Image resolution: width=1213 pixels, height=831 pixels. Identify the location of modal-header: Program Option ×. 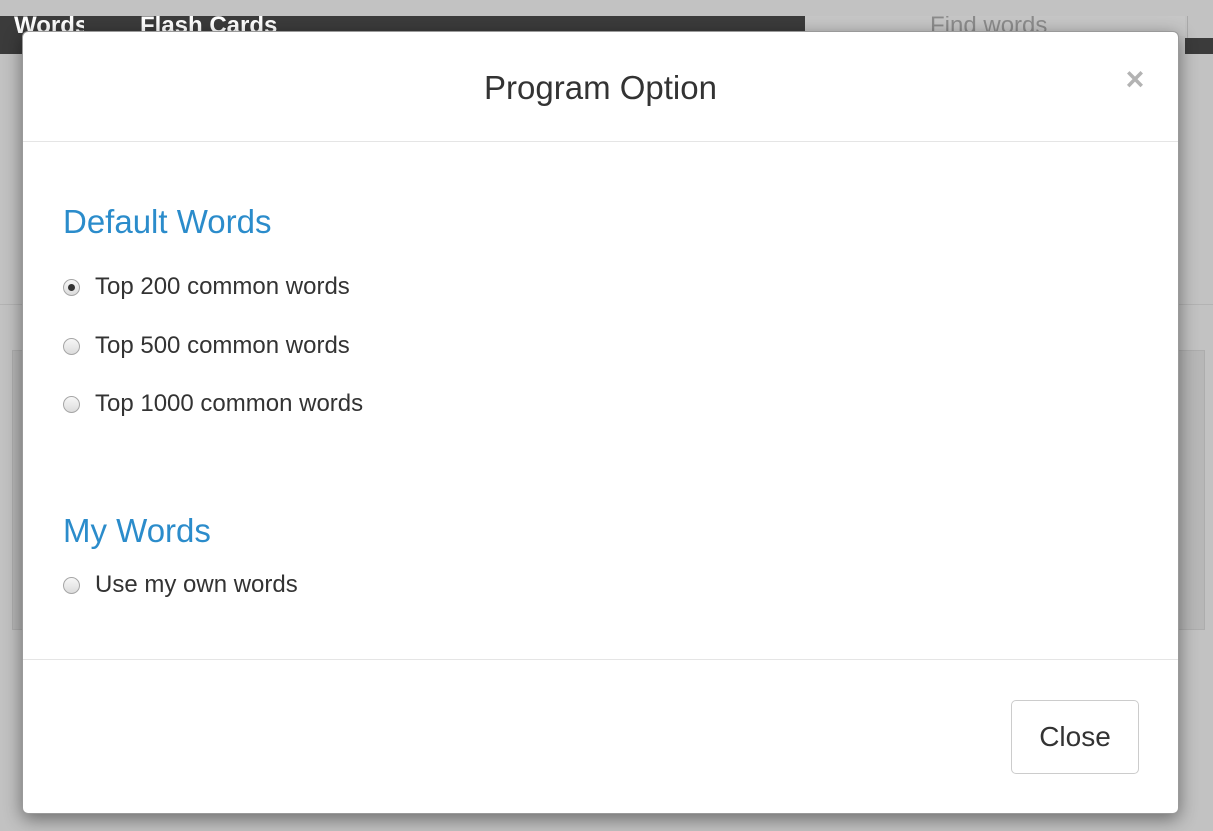
(600, 87).